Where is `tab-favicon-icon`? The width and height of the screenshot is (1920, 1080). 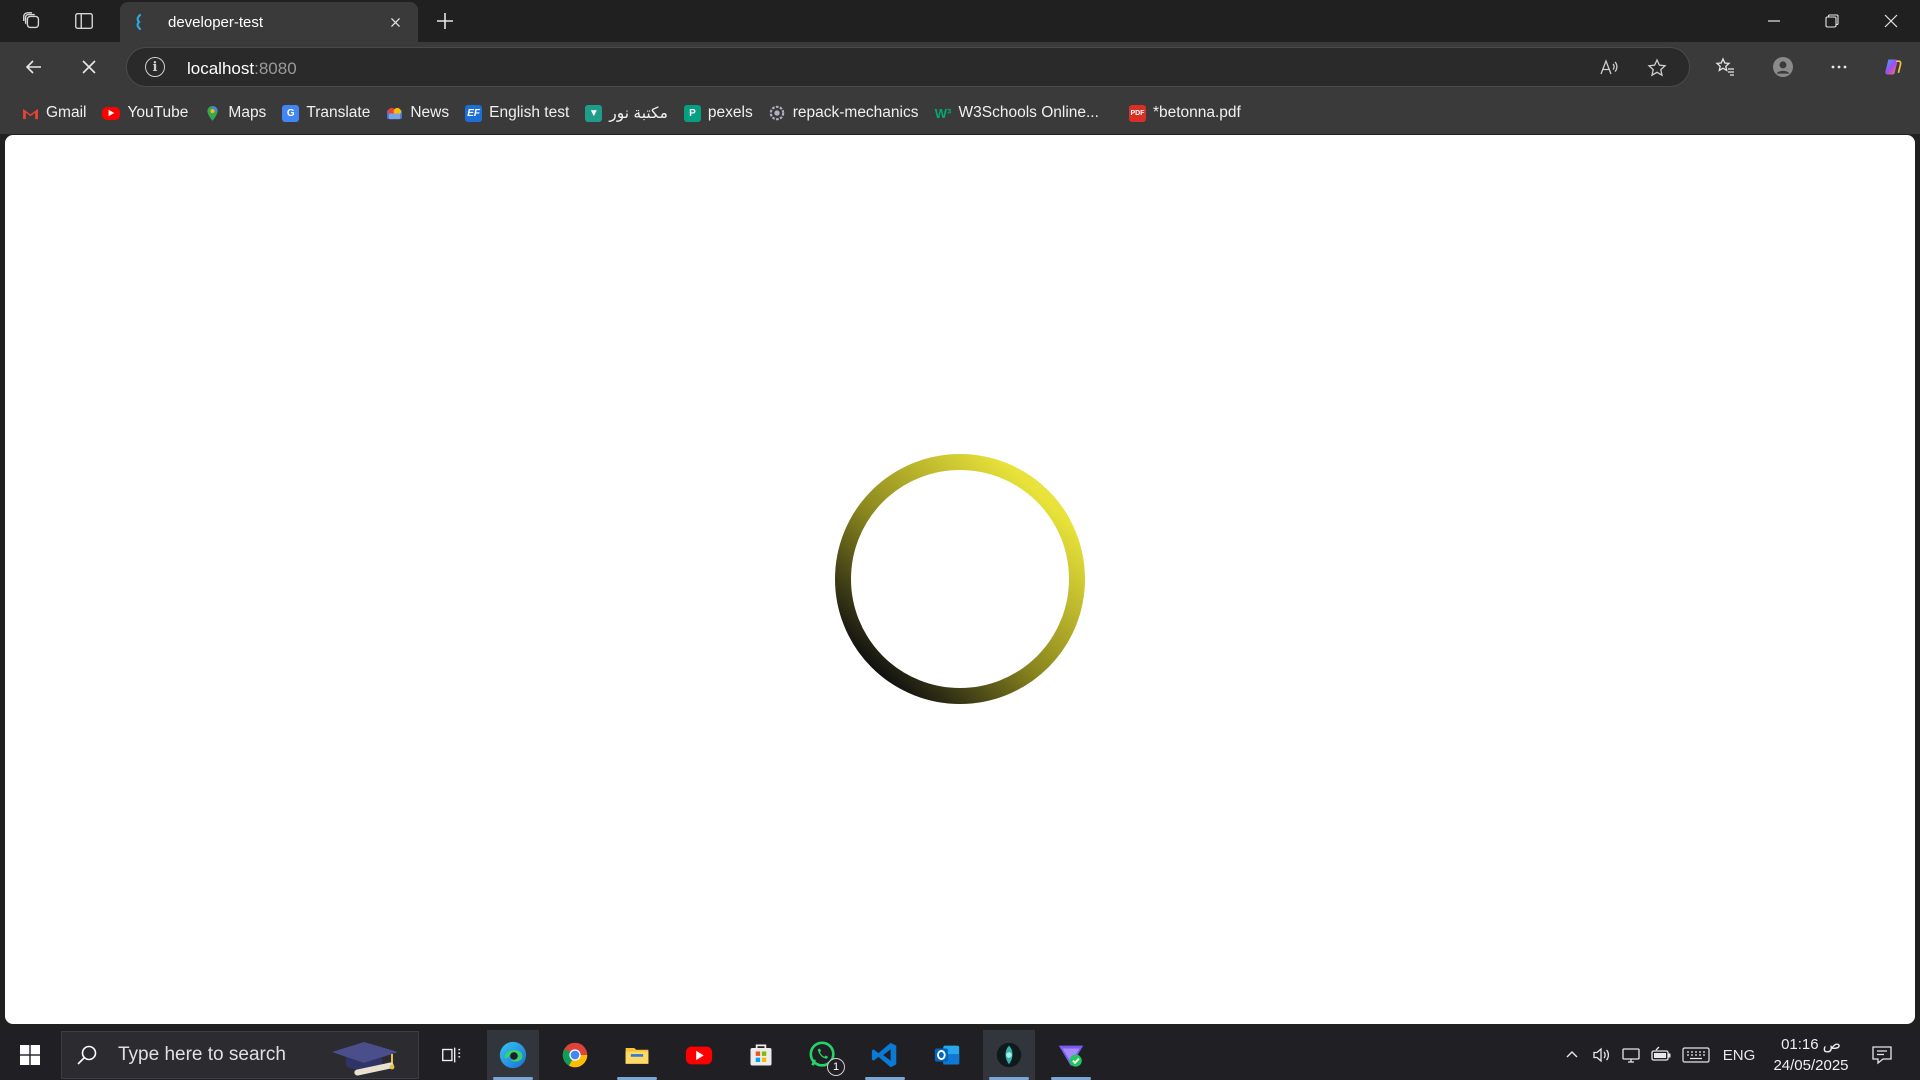 tab-favicon-icon is located at coordinates (140, 22).